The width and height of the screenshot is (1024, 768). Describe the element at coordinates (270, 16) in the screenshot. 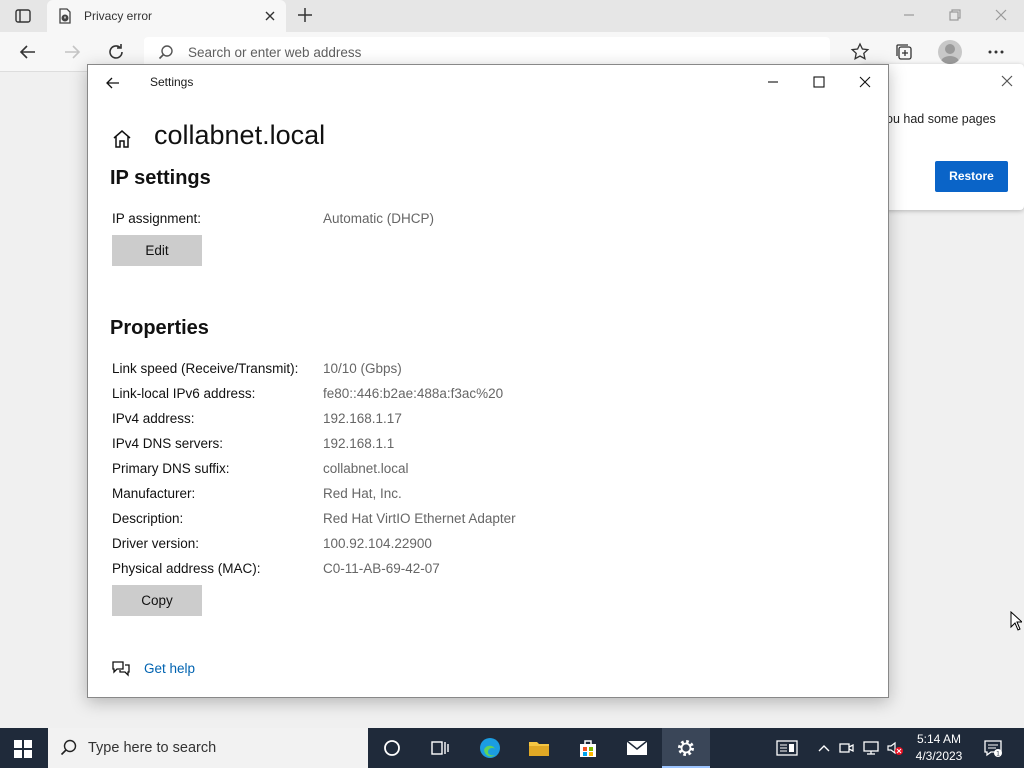

I see `tab-close-icon` at that location.